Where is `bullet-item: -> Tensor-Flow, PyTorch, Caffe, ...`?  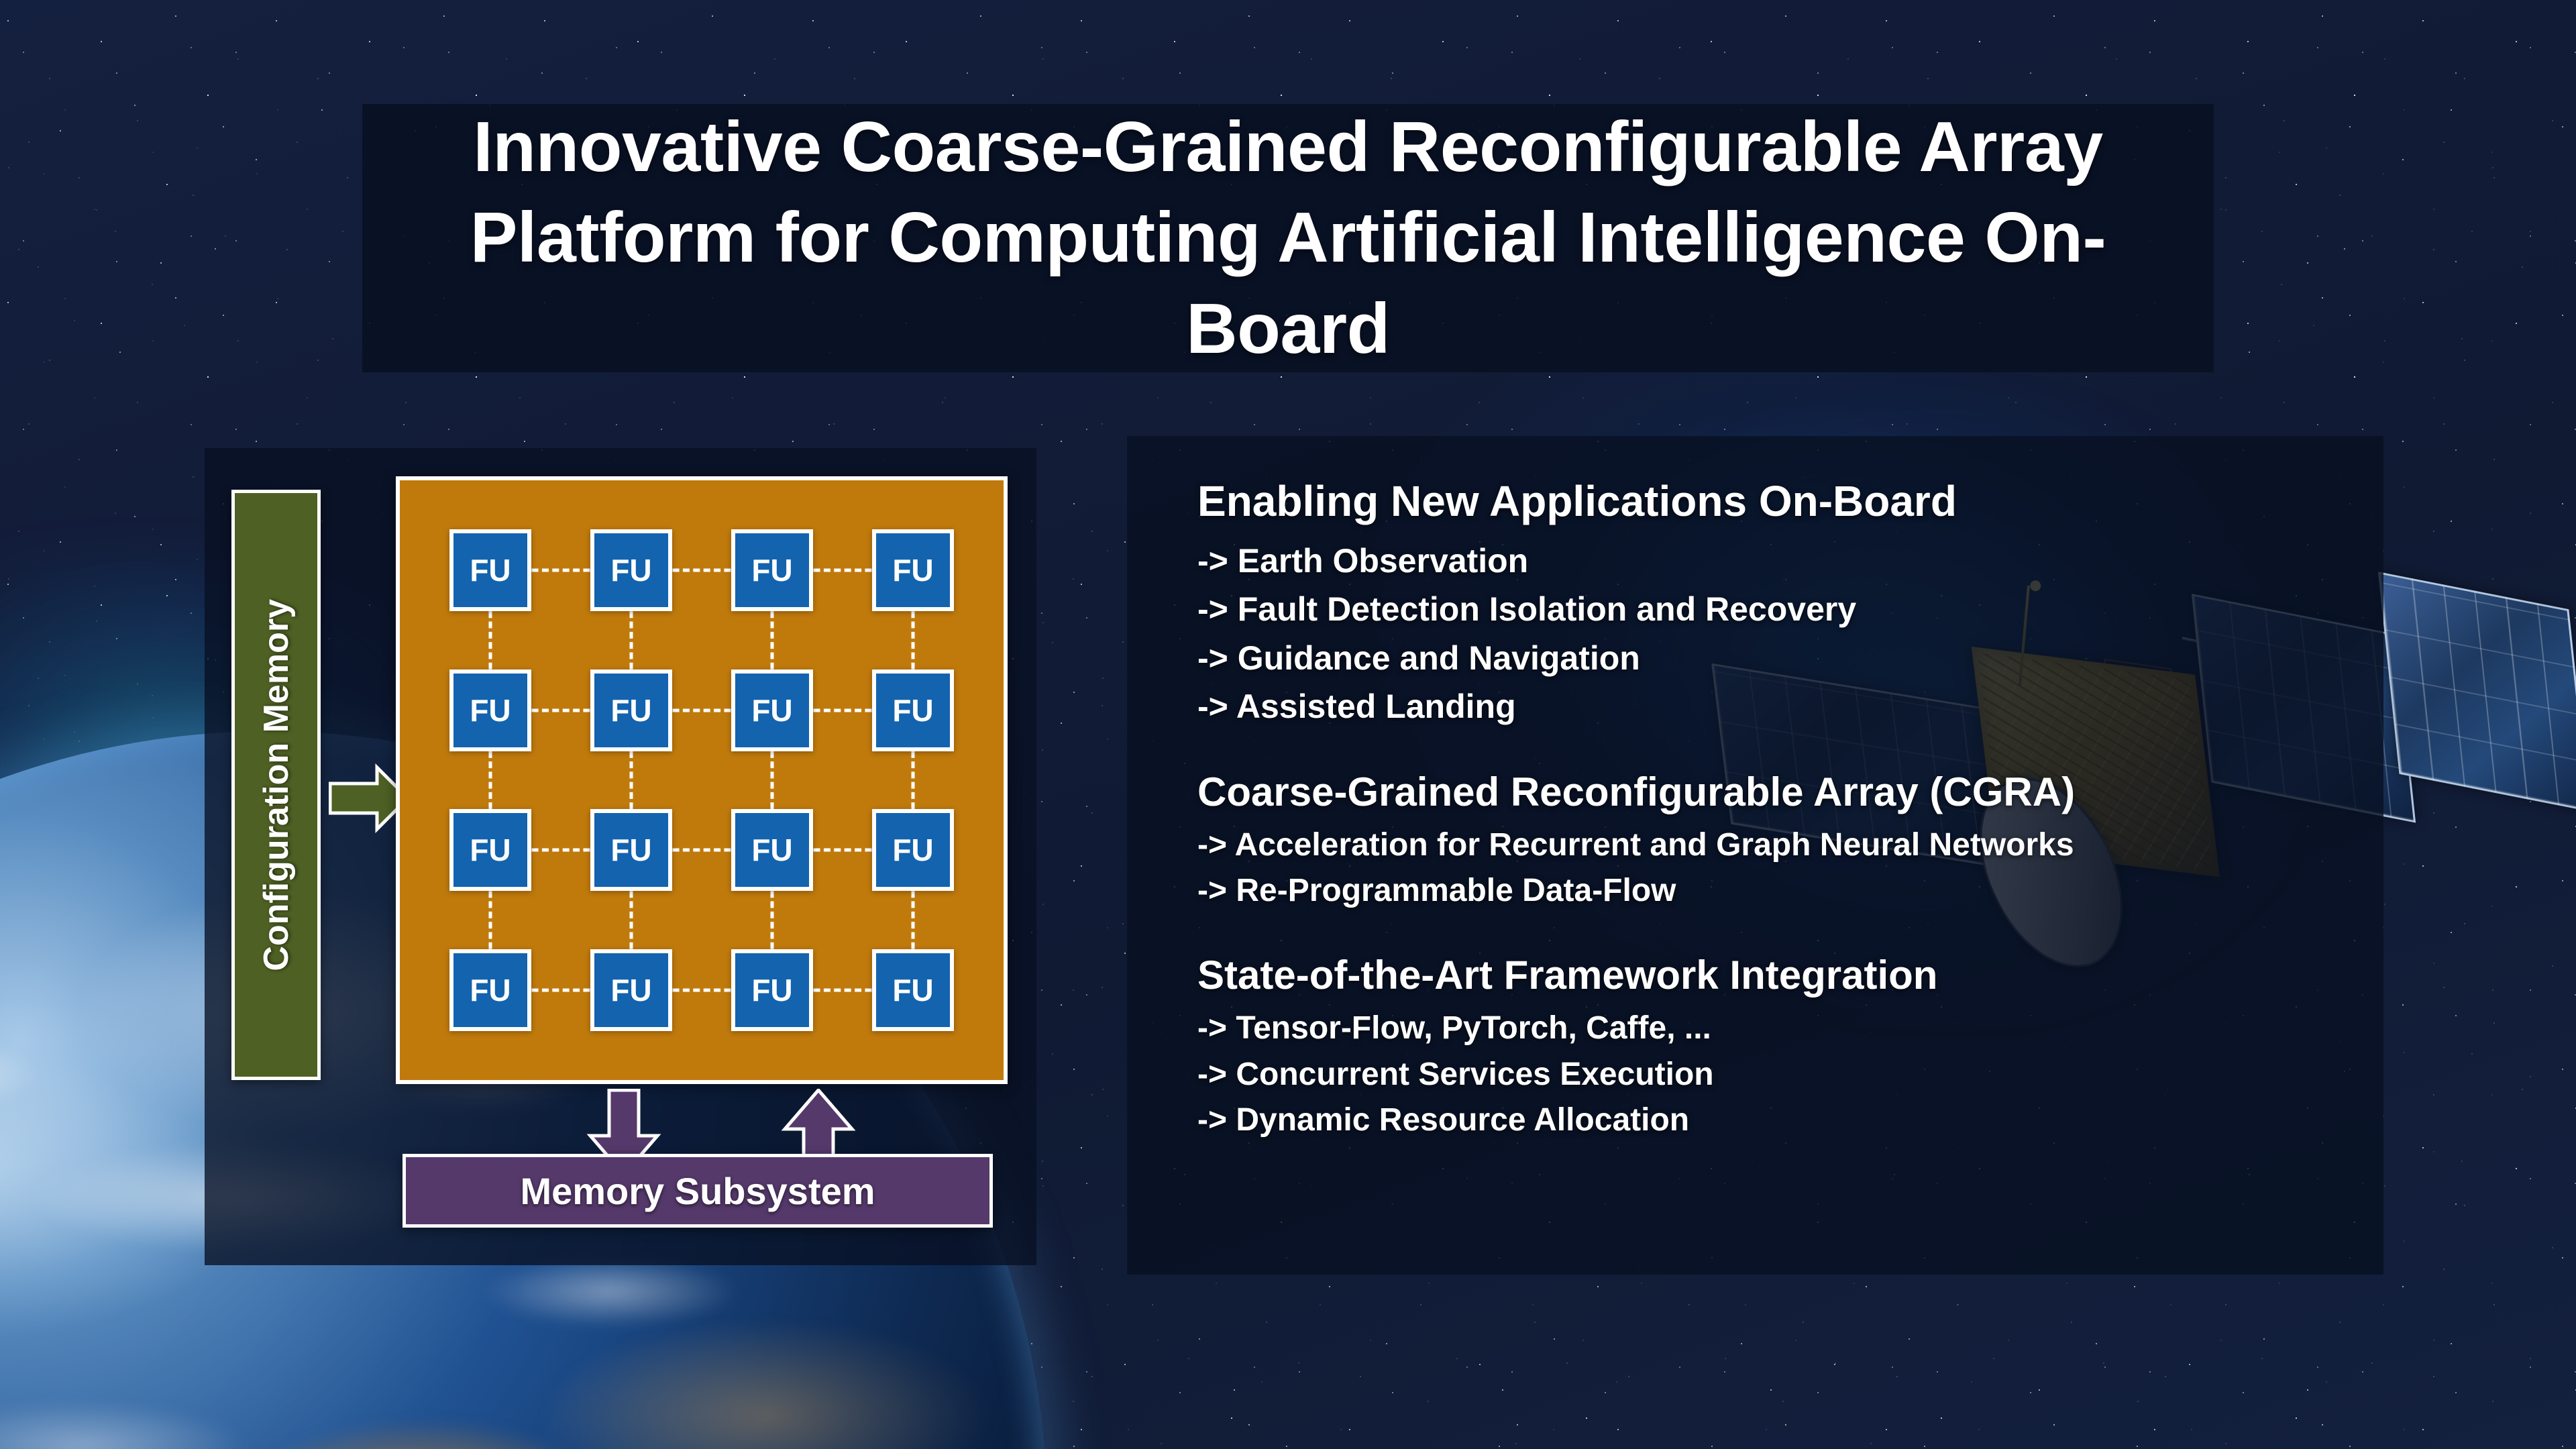 bullet-item: -> Tensor-Flow, PyTorch, Caffe, ... is located at coordinates (1454, 1028).